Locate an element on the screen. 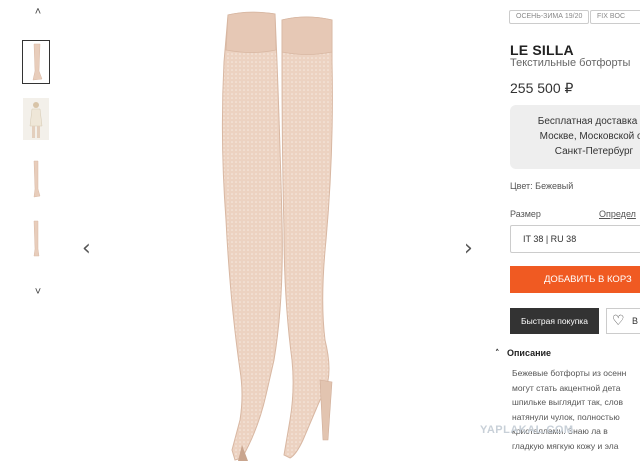 The height and width of the screenshot is (467, 640). boot-front-thumbnail-image is located at coordinates (37, 179).